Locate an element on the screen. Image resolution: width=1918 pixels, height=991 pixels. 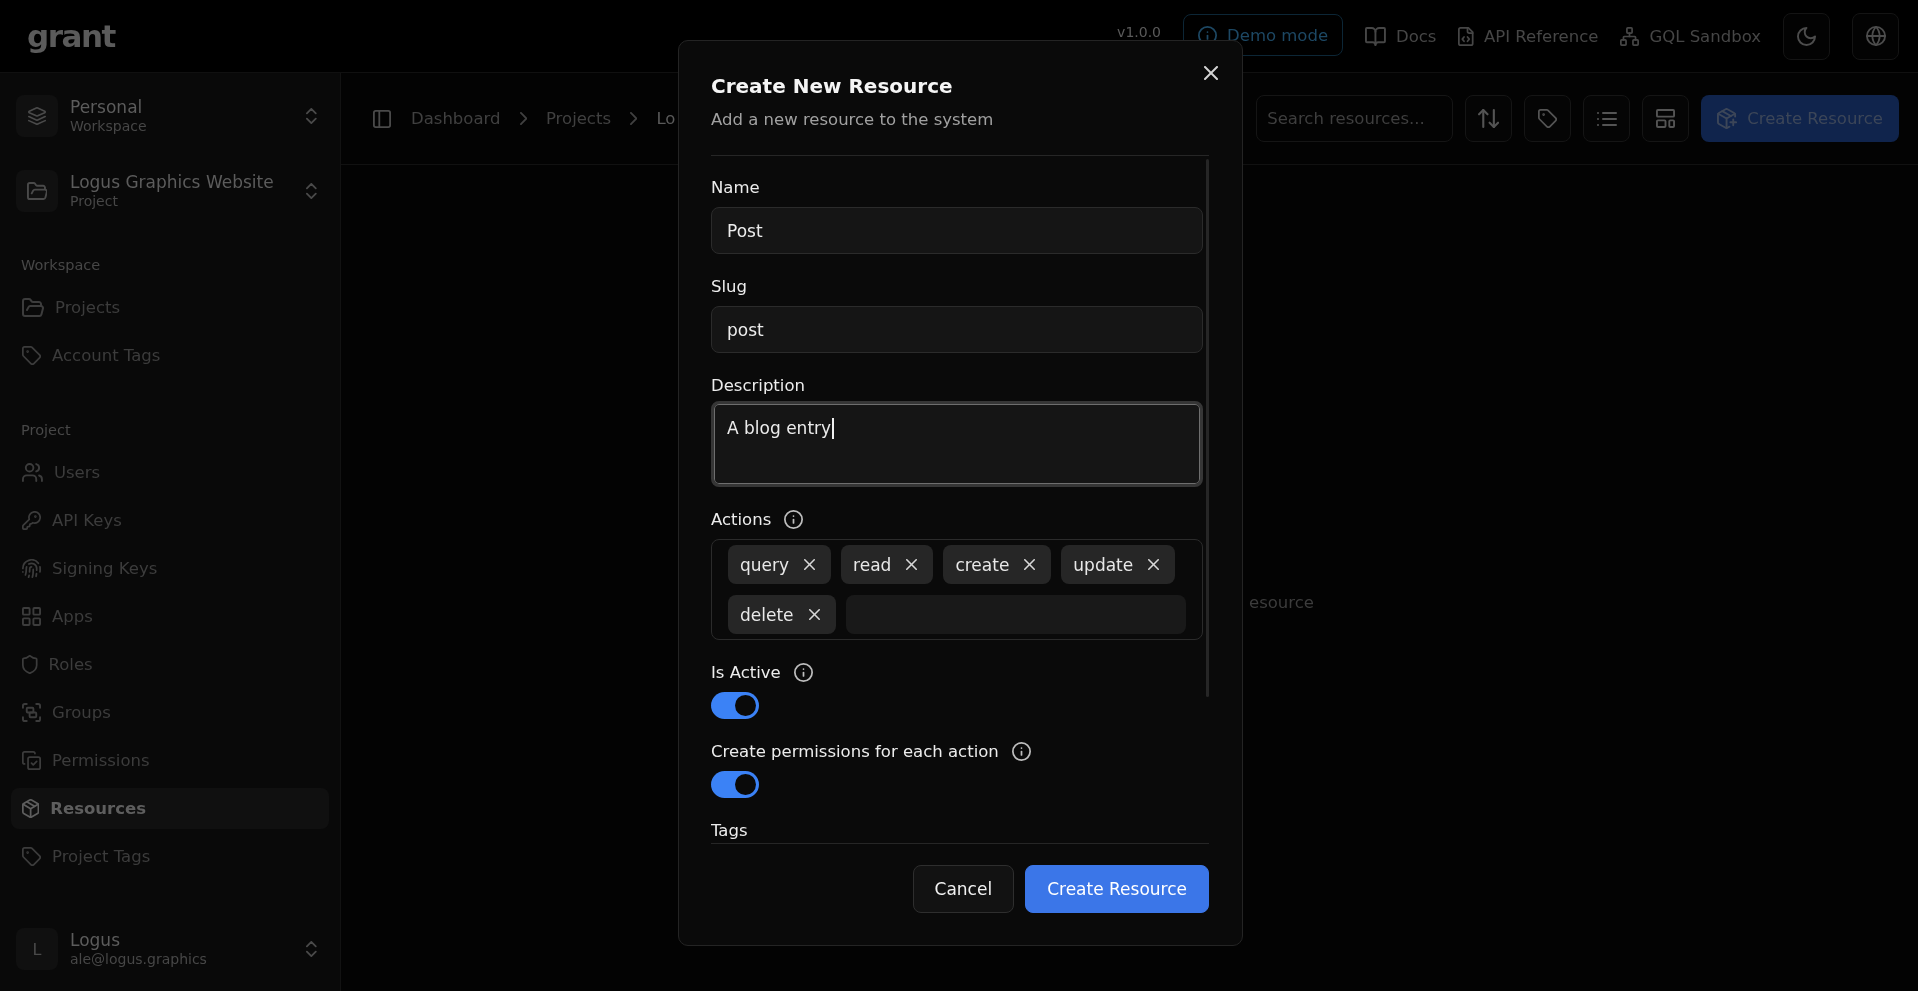
layout-icon is located at coordinates (1666, 118).